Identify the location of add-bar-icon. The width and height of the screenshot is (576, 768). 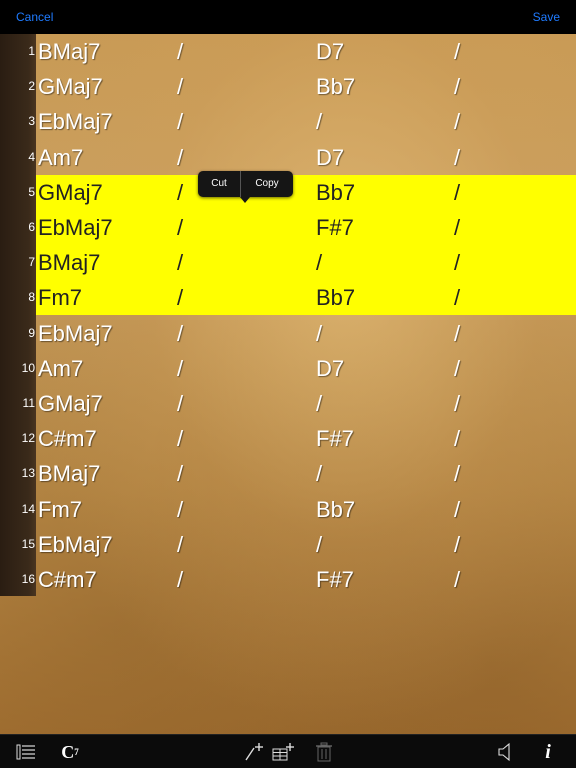
(283, 752).